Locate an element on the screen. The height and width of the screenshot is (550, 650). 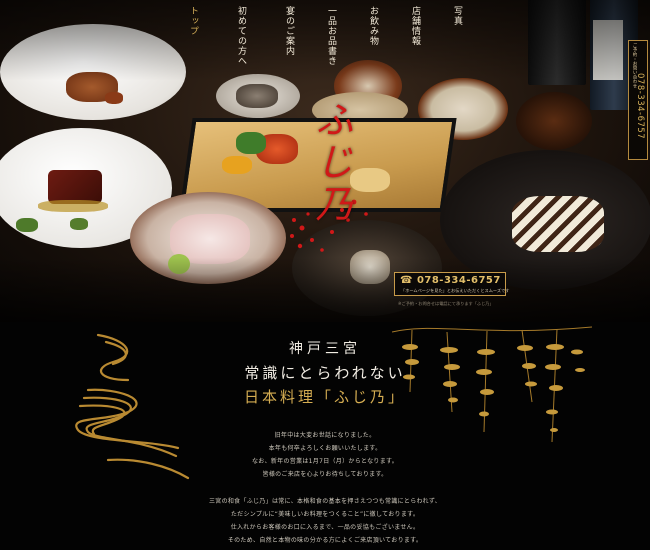
notice-line: 旧年中は大変お世話になりました。 is located at coordinates (325, 435).